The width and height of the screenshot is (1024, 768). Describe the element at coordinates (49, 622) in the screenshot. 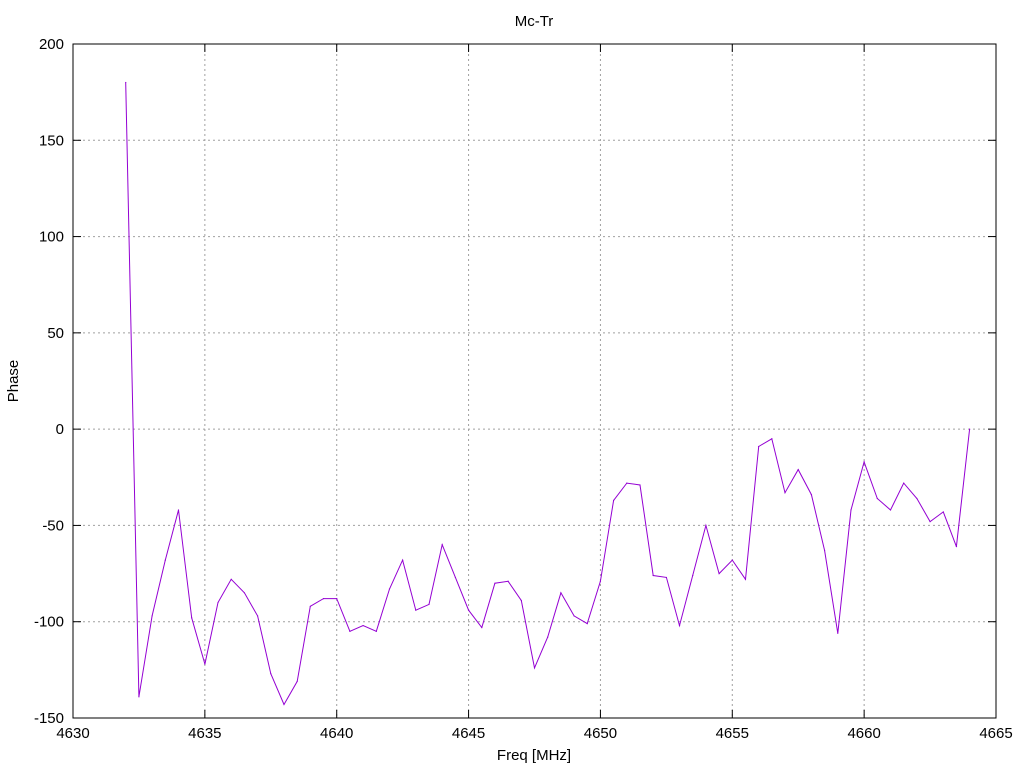

I see `y-tick-label: -100` at that location.